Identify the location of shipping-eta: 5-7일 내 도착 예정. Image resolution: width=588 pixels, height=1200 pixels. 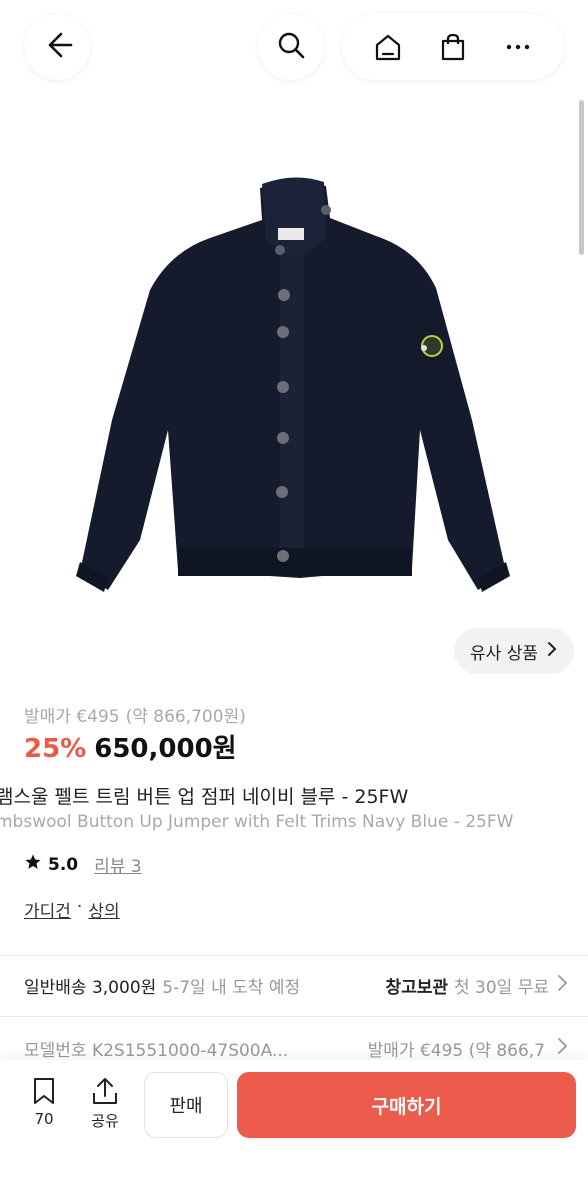
(231, 988).